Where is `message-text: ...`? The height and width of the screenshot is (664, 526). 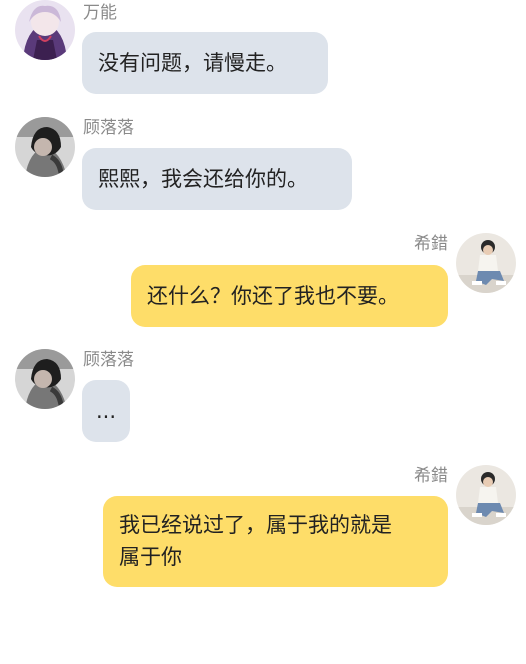 message-text: ... is located at coordinates (106, 411).